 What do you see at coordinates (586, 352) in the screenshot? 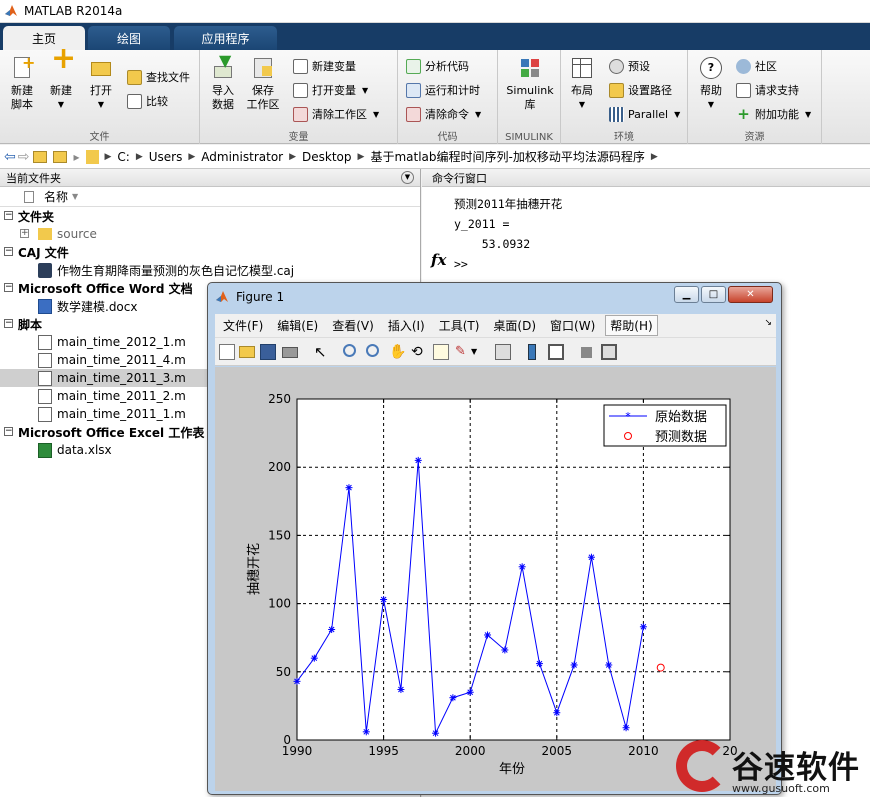
I see `hide-plot-tools-icon` at bounding box center [586, 352].